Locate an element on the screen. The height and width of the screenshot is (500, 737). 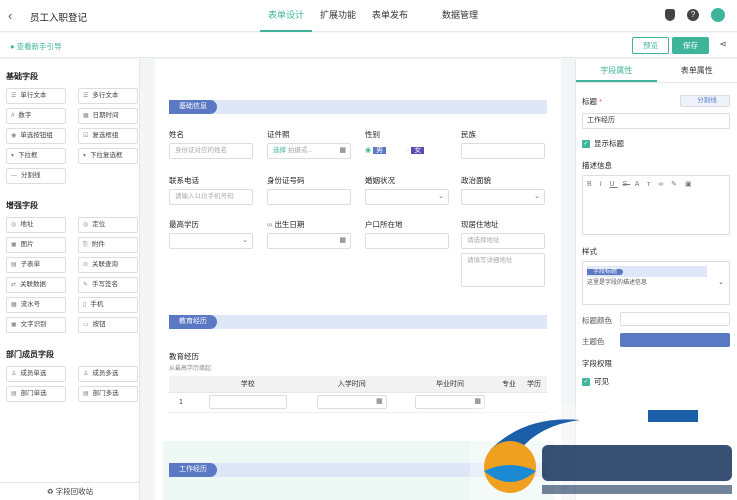
guide-link: ● 查看新手引导 is located at coordinates (36, 46).